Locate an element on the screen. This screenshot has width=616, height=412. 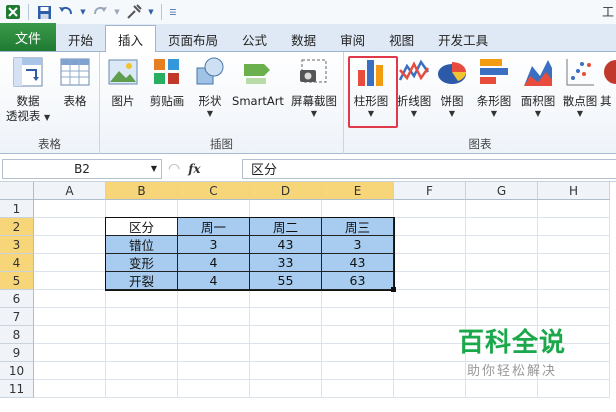
clipart-button: 剪贴画 is located at coordinates (167, 82).